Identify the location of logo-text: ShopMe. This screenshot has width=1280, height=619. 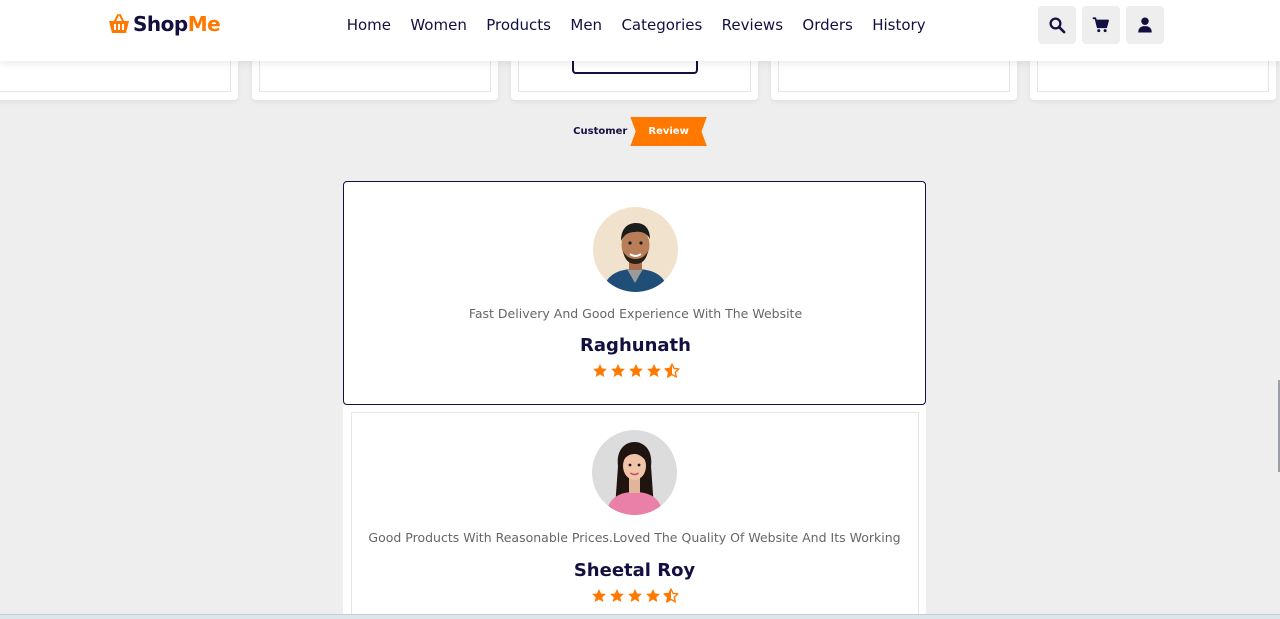
(177, 24).